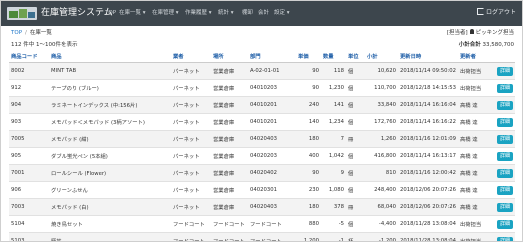 This screenshot has width=523, height=242. What do you see at coordinates (272, 56) in the screenshot?
I see `col-header-dept: 部門` at bounding box center [272, 56].